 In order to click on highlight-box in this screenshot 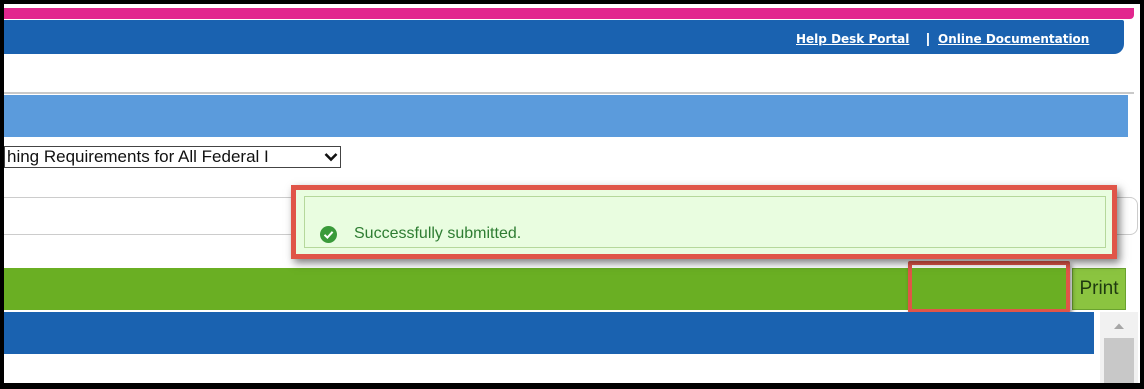, I will do `click(989, 287)`.